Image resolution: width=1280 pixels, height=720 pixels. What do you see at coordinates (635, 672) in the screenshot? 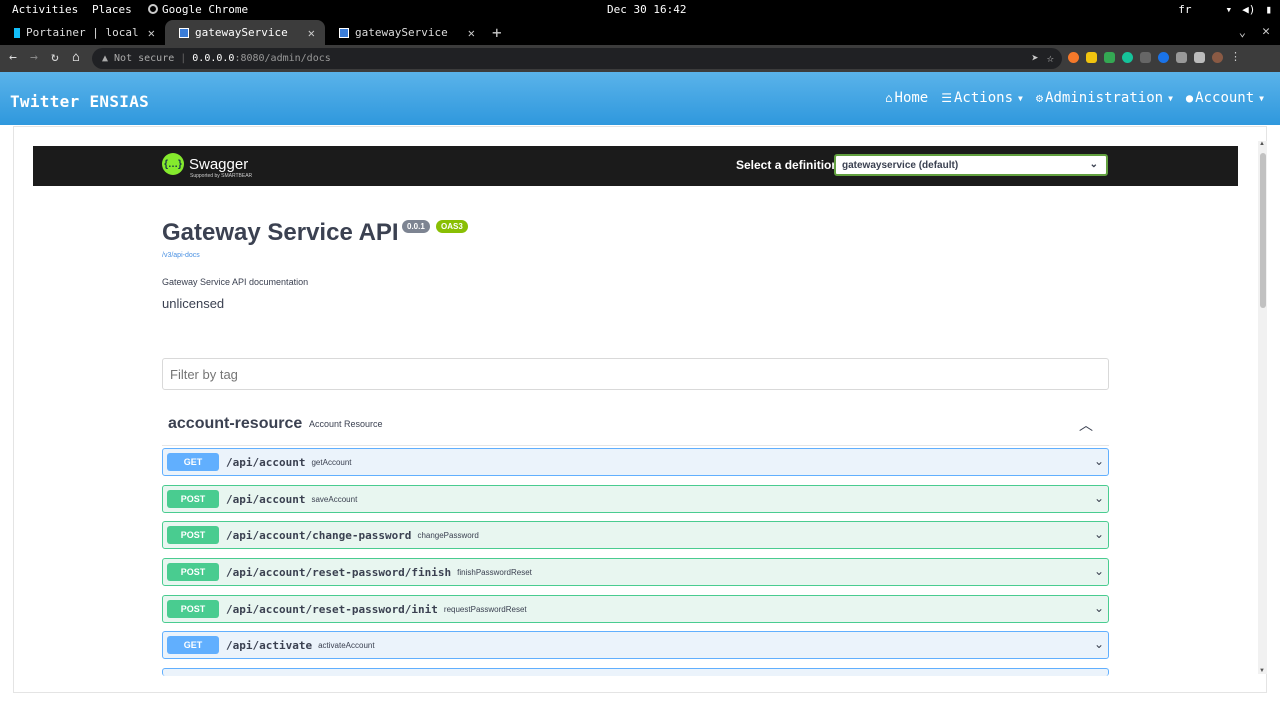
I see `operation-row-partial` at bounding box center [635, 672].